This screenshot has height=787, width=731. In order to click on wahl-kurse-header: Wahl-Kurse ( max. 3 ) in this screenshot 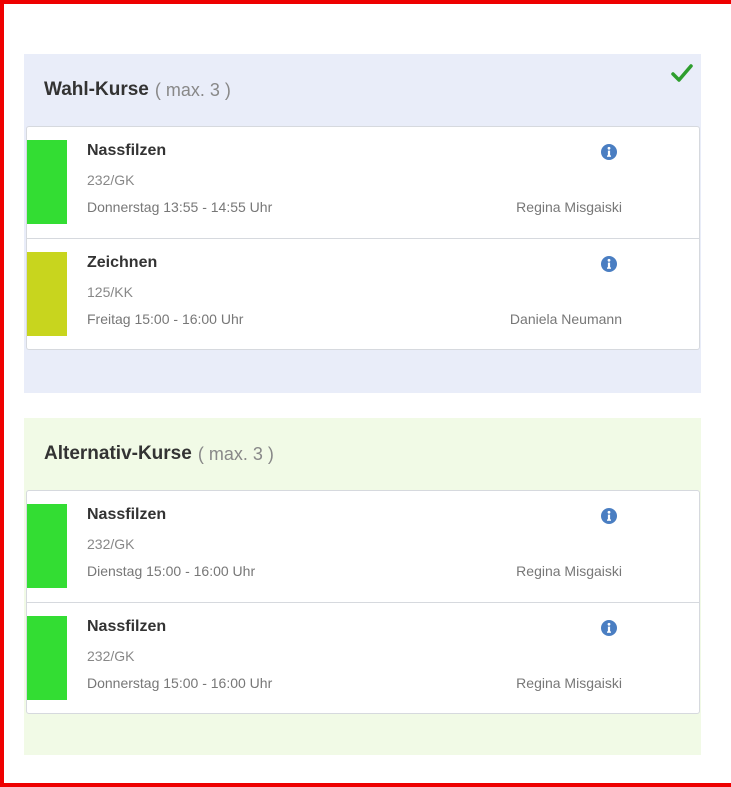, I will do `click(137, 90)`.